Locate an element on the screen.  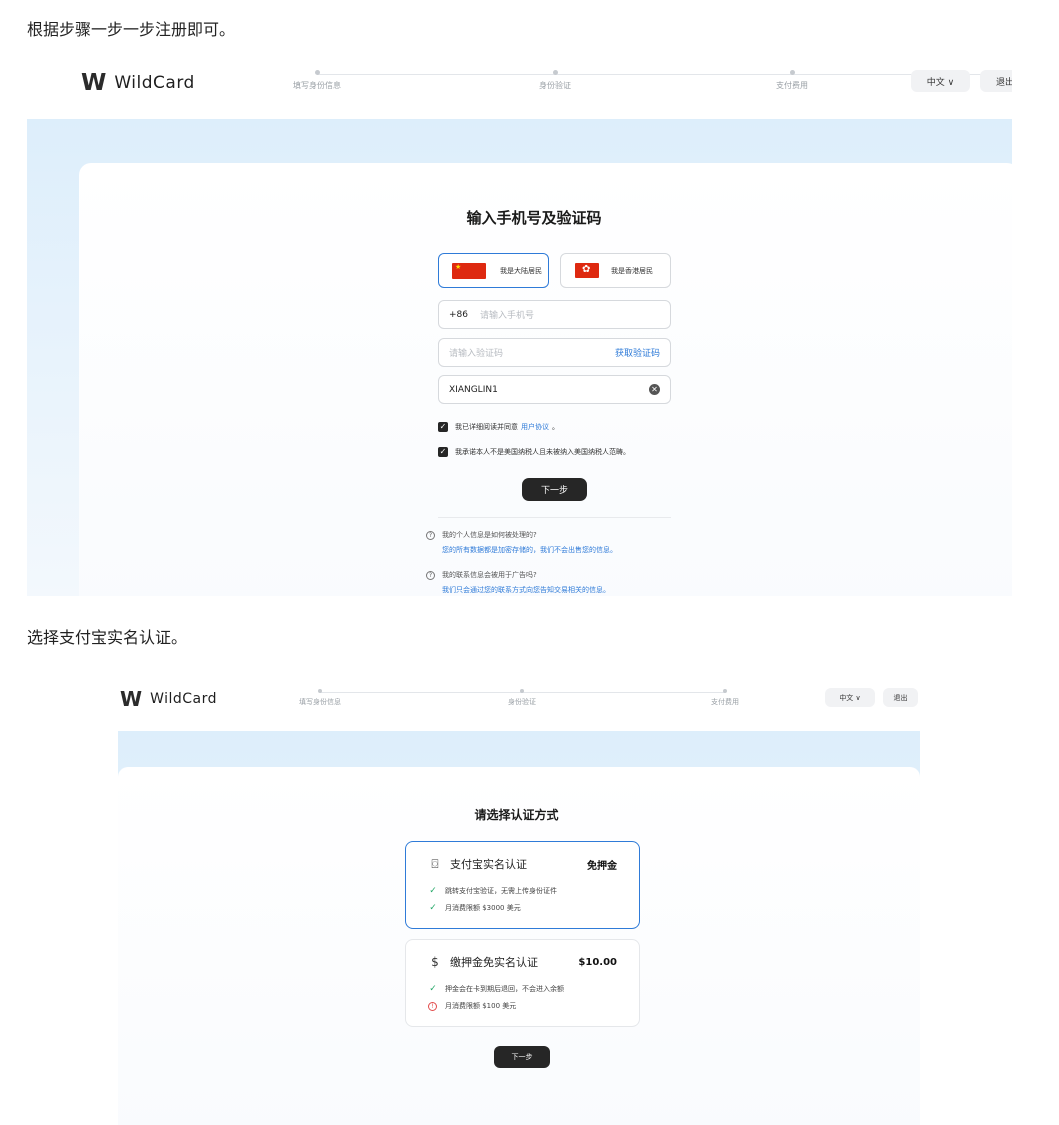
code-placeholder: 请输入验证码 is located at coordinates (476, 354).